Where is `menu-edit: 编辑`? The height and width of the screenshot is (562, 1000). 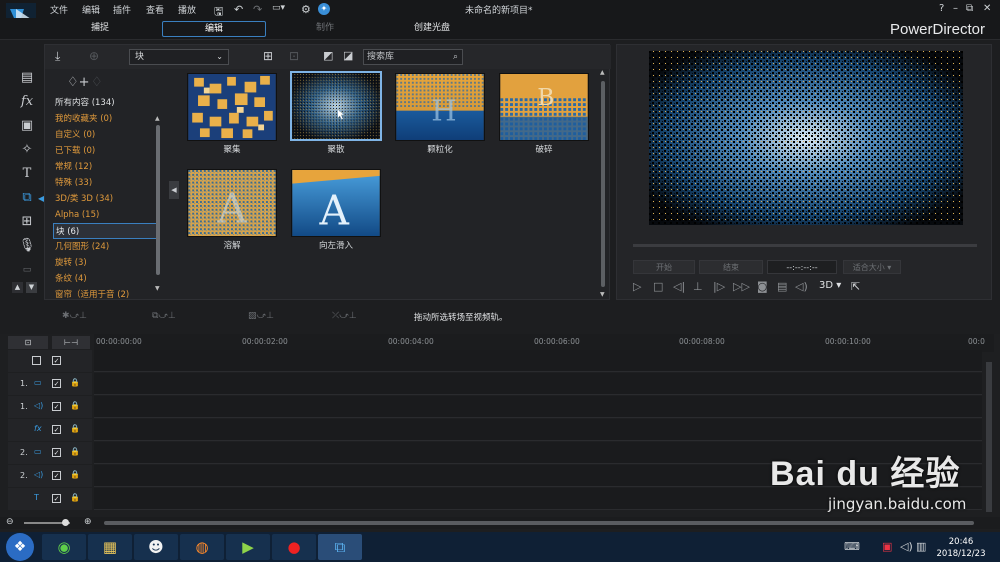 menu-edit: 编辑 is located at coordinates (91, 9).